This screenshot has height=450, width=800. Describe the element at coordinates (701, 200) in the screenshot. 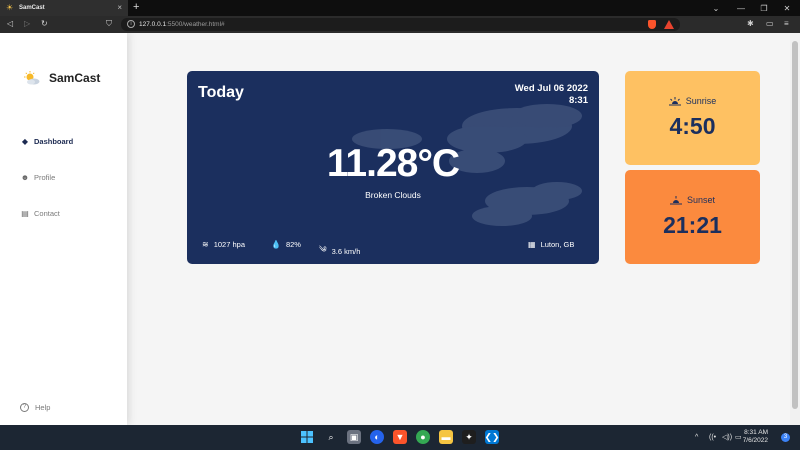

I see `sunset-label: Sunset` at that location.